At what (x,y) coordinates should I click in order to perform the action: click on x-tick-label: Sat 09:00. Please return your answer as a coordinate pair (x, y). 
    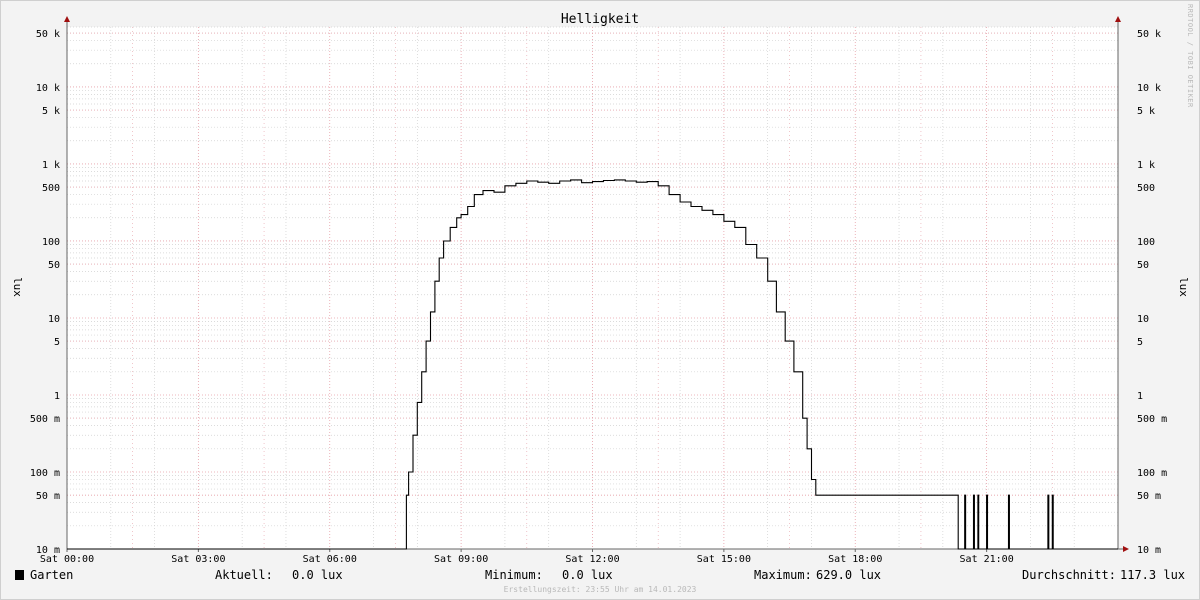
    Looking at the image, I should click on (461, 559).